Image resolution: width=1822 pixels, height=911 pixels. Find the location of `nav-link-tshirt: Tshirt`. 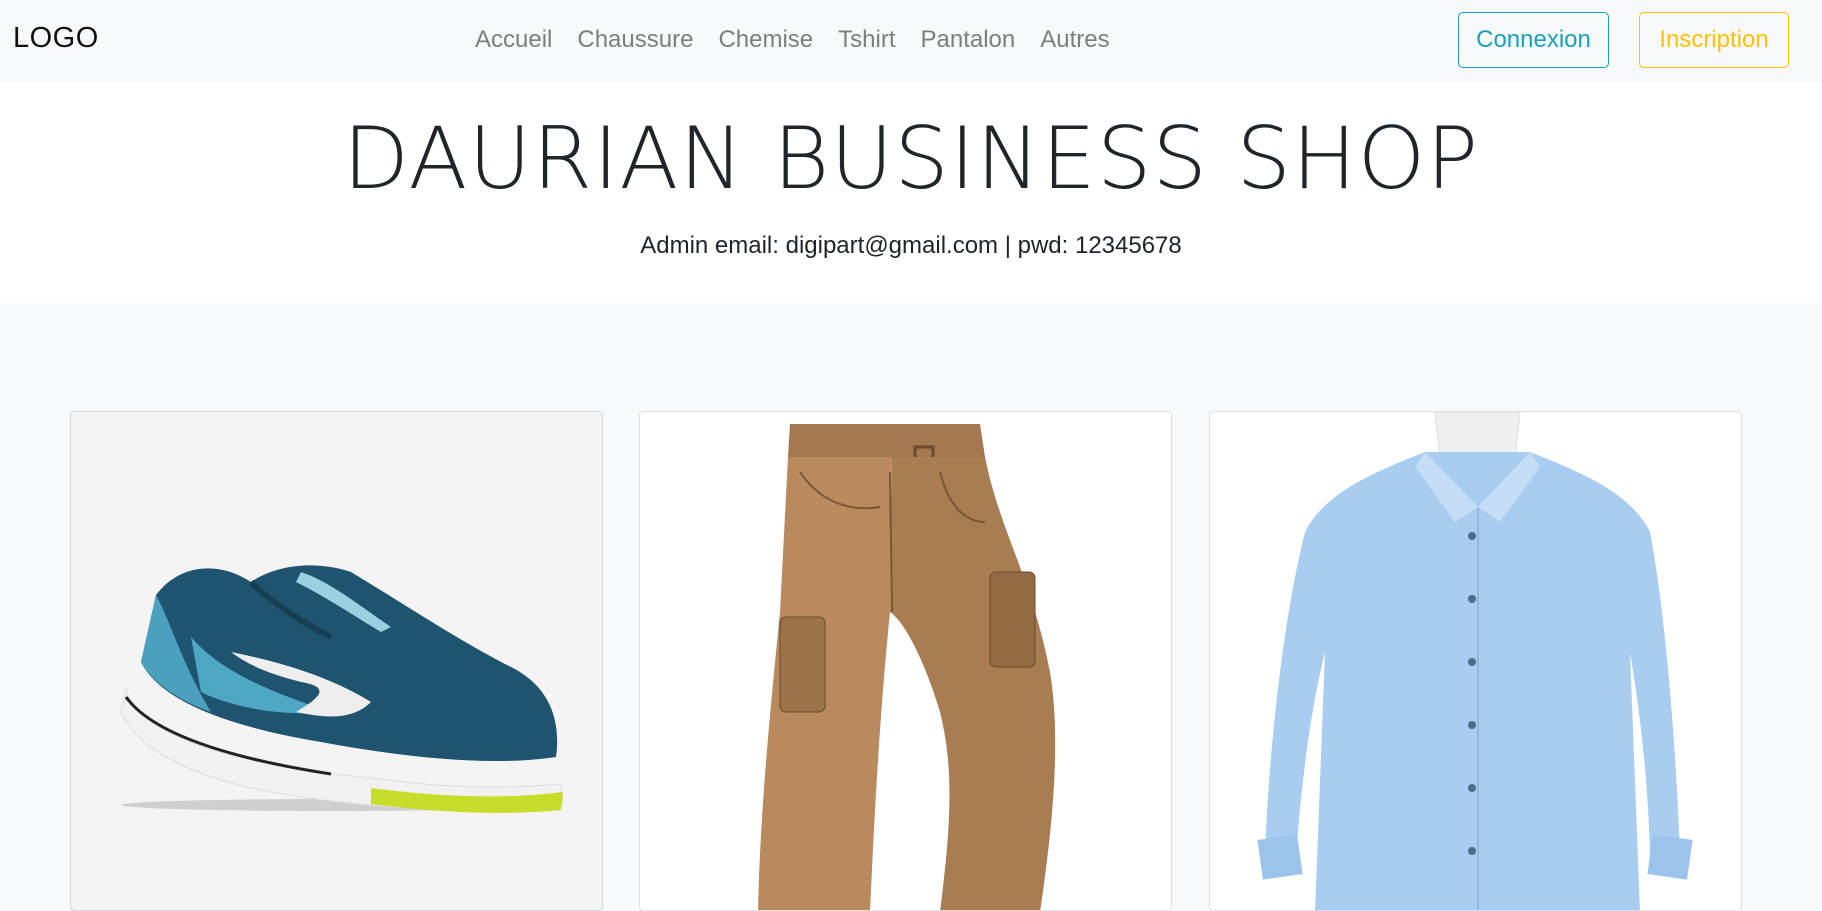

nav-link-tshirt: Tshirt is located at coordinates (866, 40).